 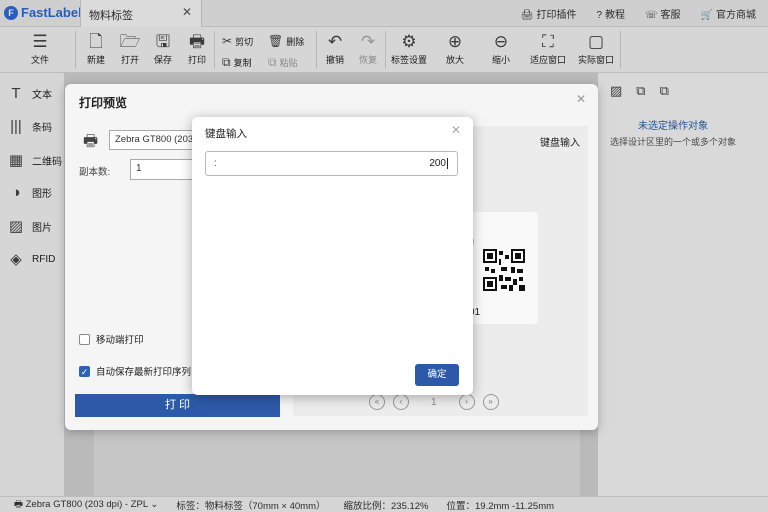 What do you see at coordinates (437, 375) in the screenshot?
I see `confirm-button: 确定` at bounding box center [437, 375].